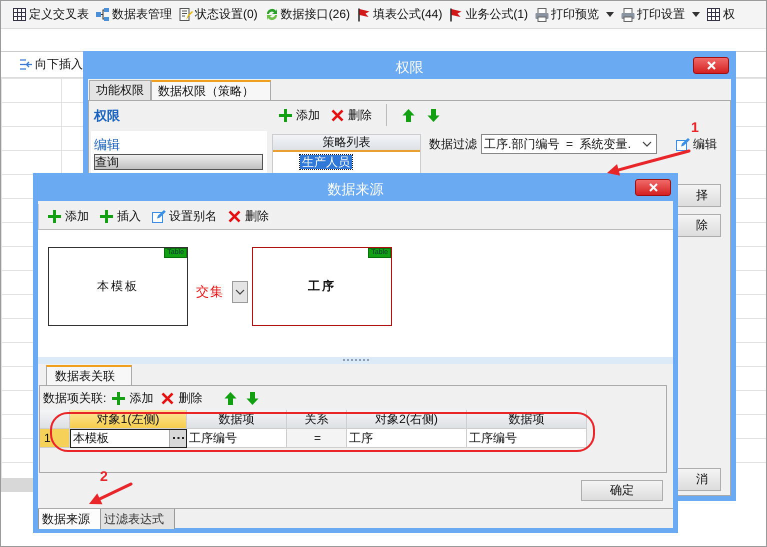 The image size is (767, 547). Describe the element at coordinates (25, 64) in the screenshot. I see `insert-icon` at that location.